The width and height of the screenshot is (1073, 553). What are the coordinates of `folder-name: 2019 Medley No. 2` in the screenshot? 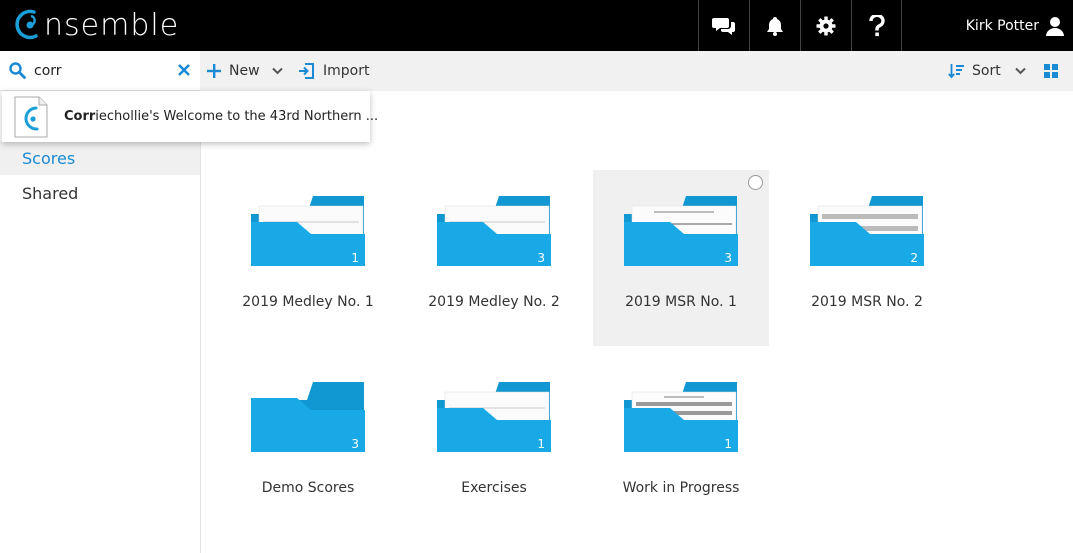 It's located at (494, 302).